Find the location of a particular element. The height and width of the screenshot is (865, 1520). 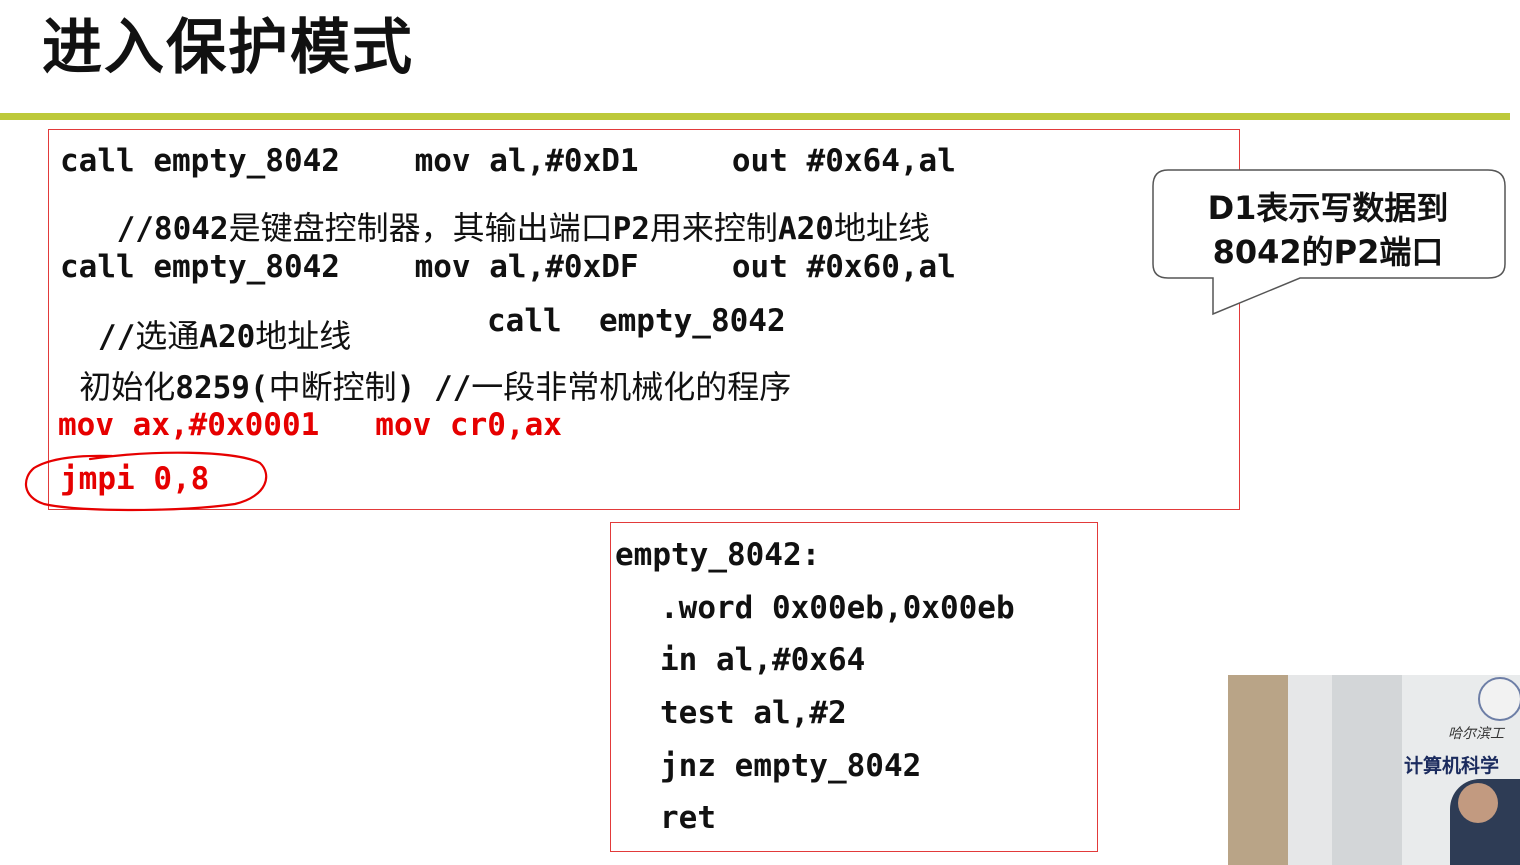

lecturer-video-thumbnail: 哈尔滨工 计算机科学 is located at coordinates (1374, 770).